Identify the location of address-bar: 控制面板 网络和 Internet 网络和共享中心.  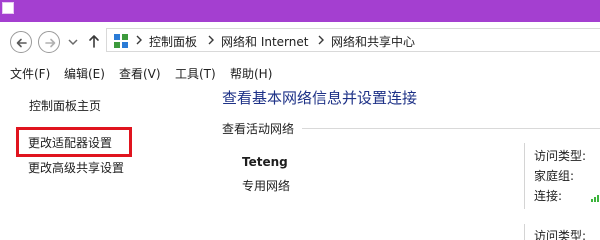
(353, 40).